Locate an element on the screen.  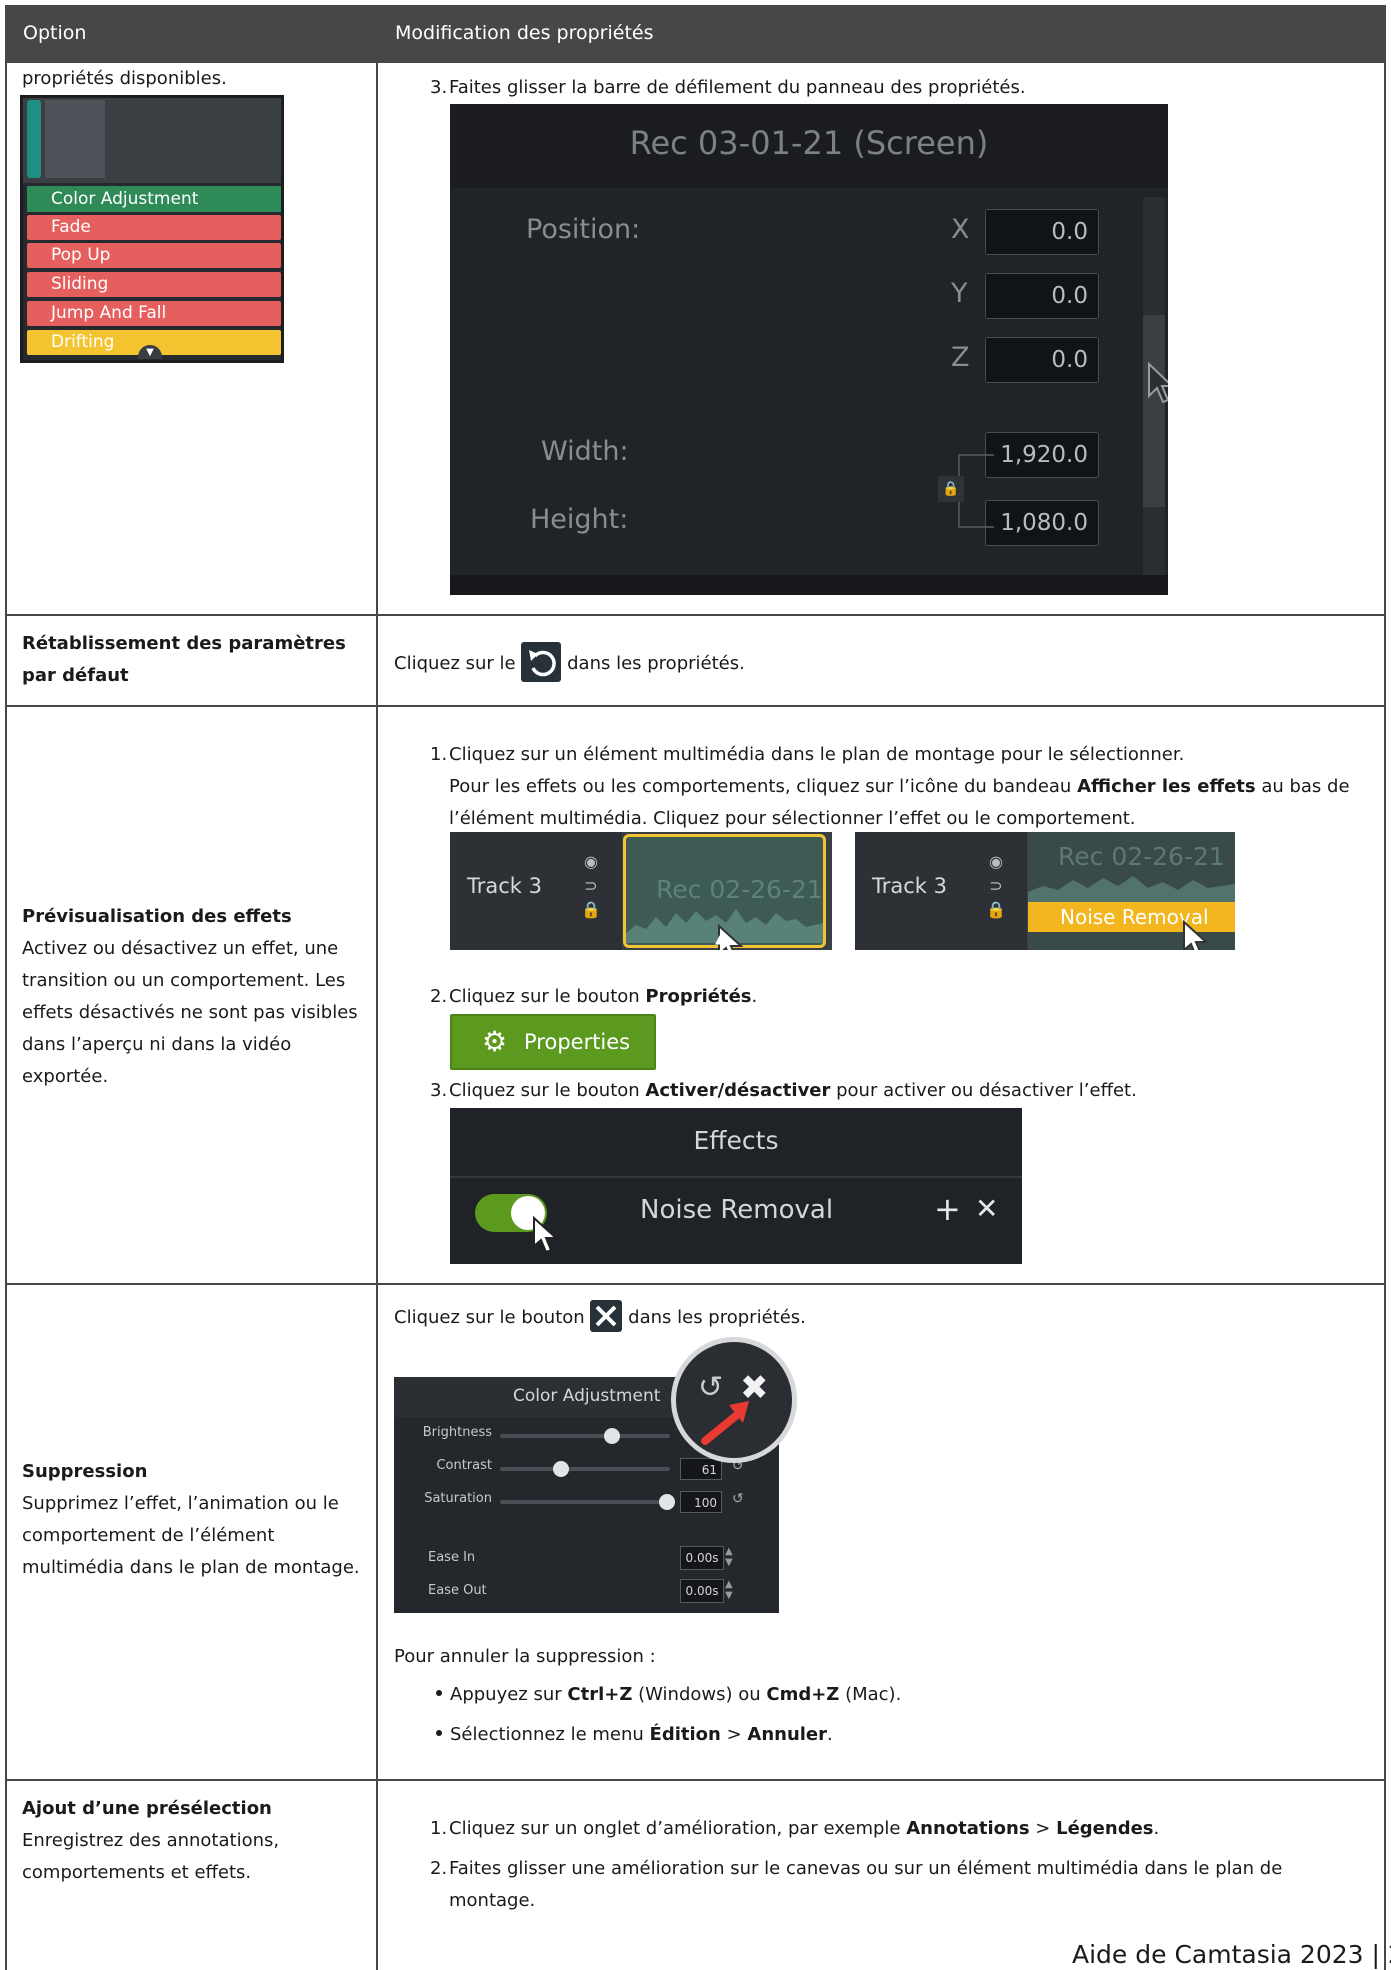
ease-out-label: Ease Out is located at coordinates (457, 1590).